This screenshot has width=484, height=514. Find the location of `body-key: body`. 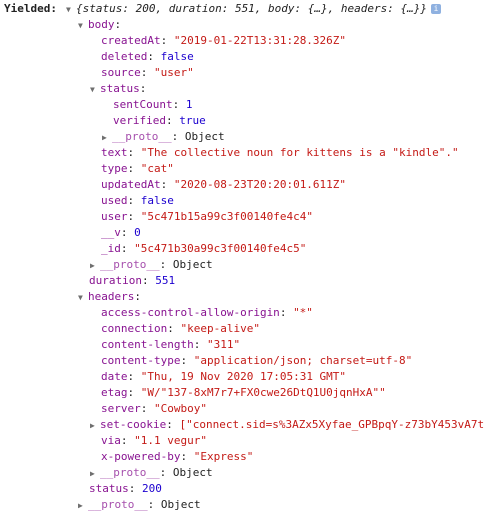

body-key: body is located at coordinates (101, 24).